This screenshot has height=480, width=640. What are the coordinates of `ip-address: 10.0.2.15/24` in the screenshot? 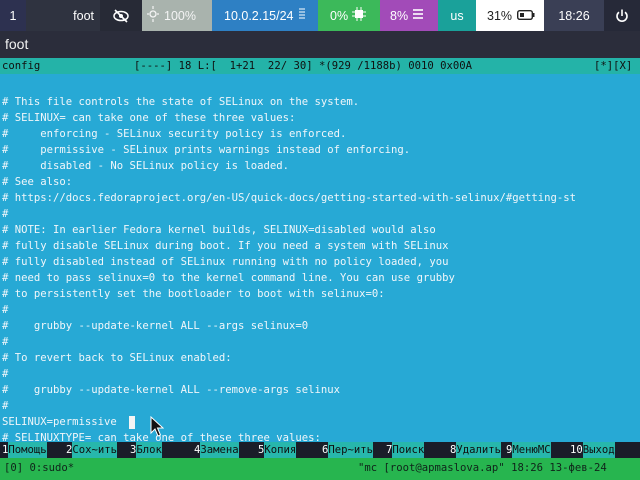 It's located at (259, 15).